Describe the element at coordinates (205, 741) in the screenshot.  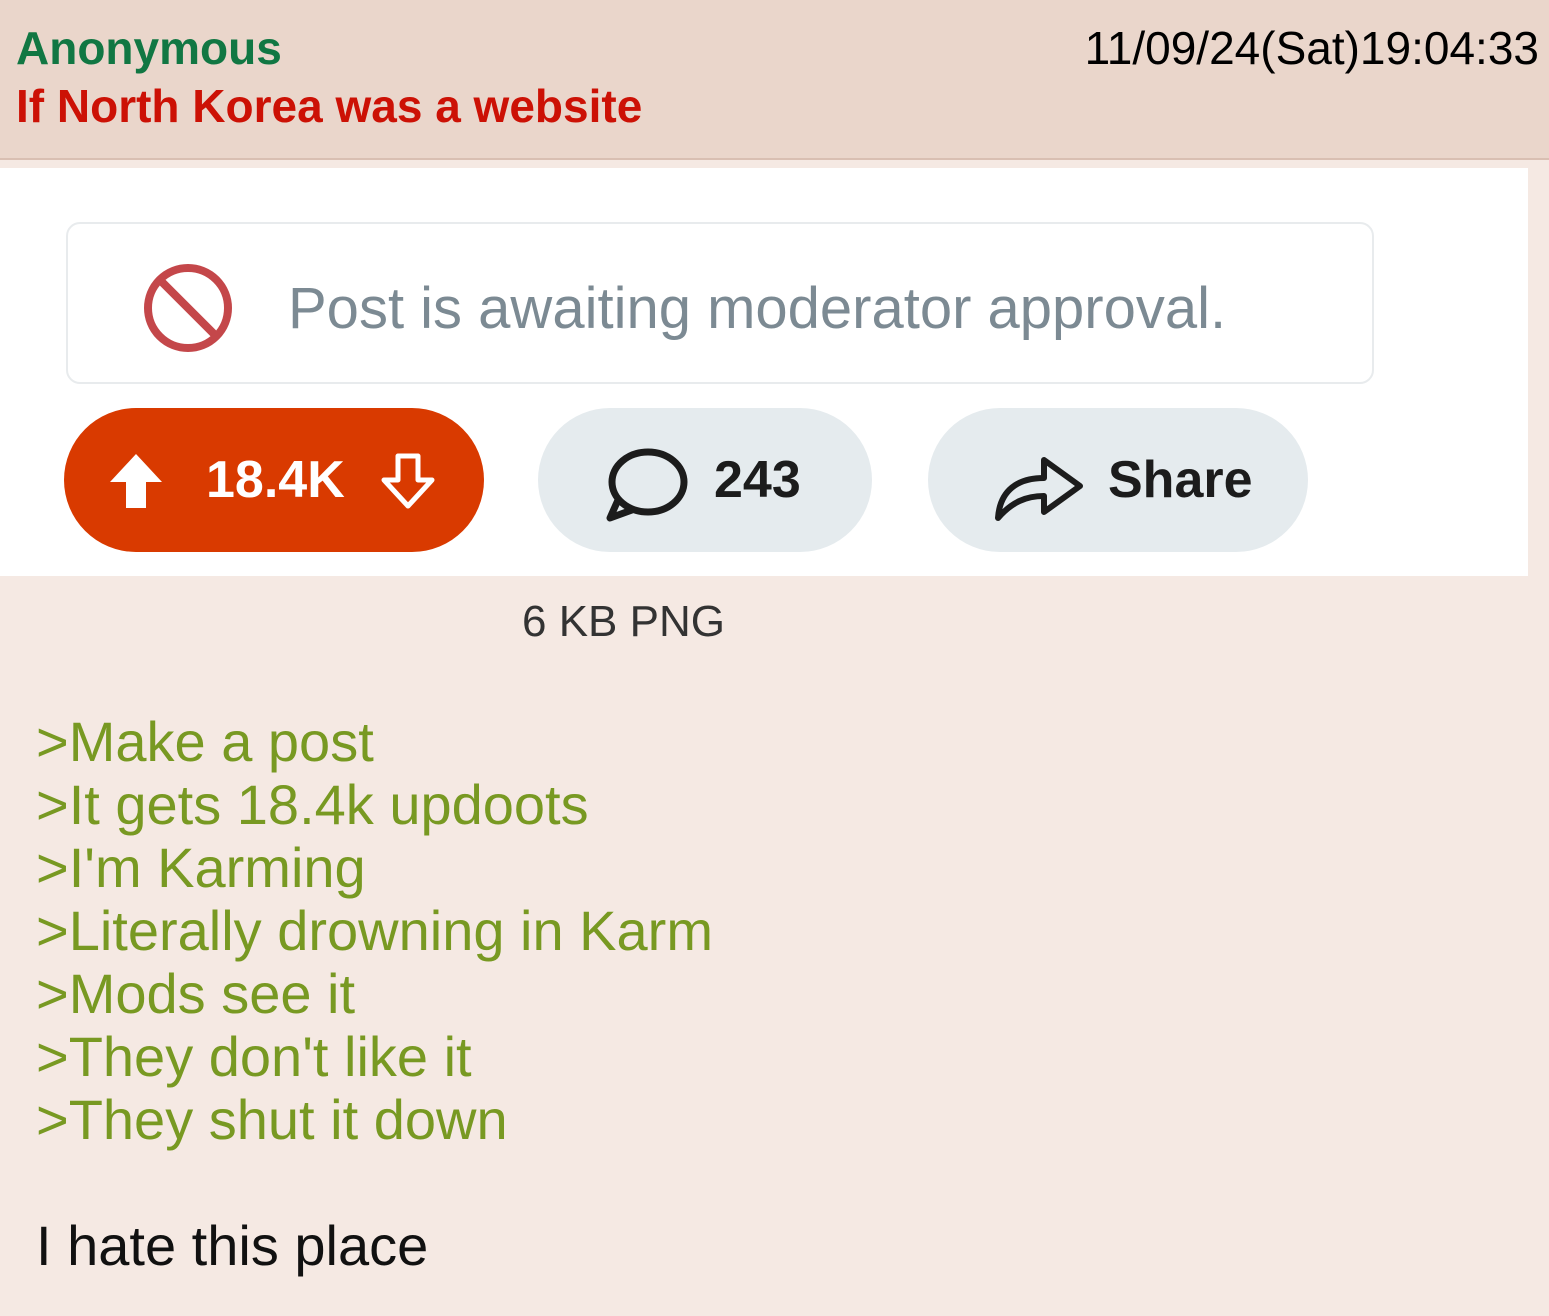
I see `greentext-line: >Make a post` at that location.